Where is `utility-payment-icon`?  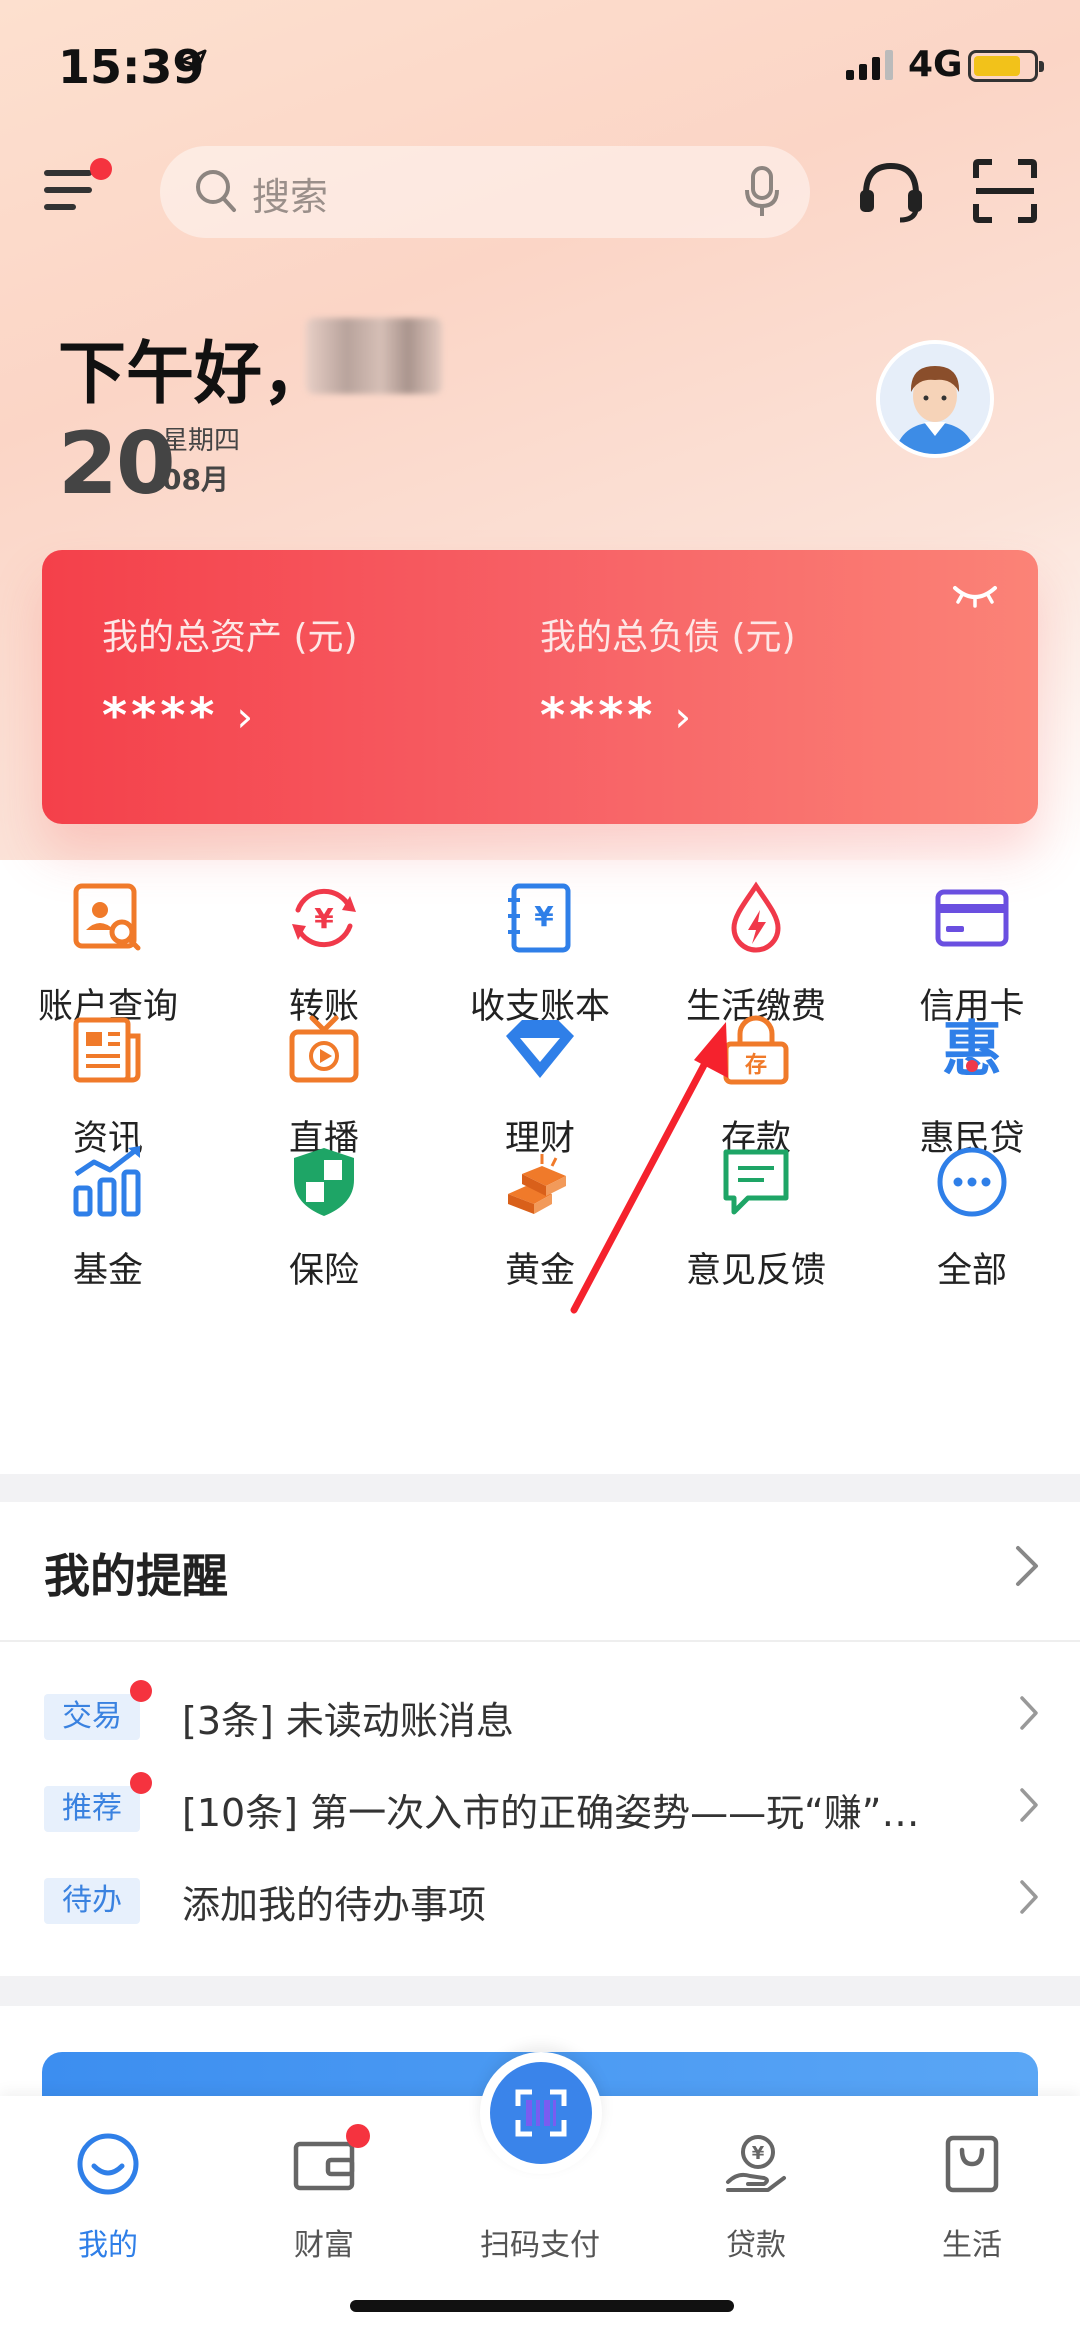 utility-payment-icon is located at coordinates (756, 918).